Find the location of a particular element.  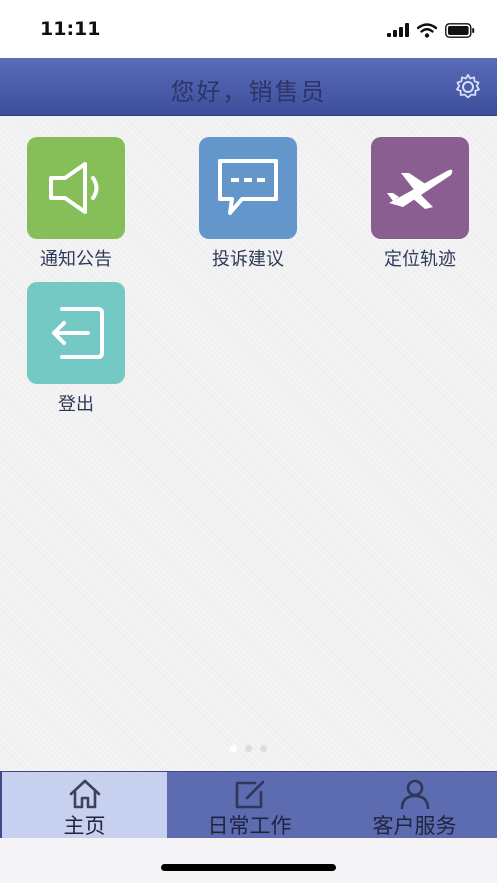

airplane-icon is located at coordinates (420, 189).